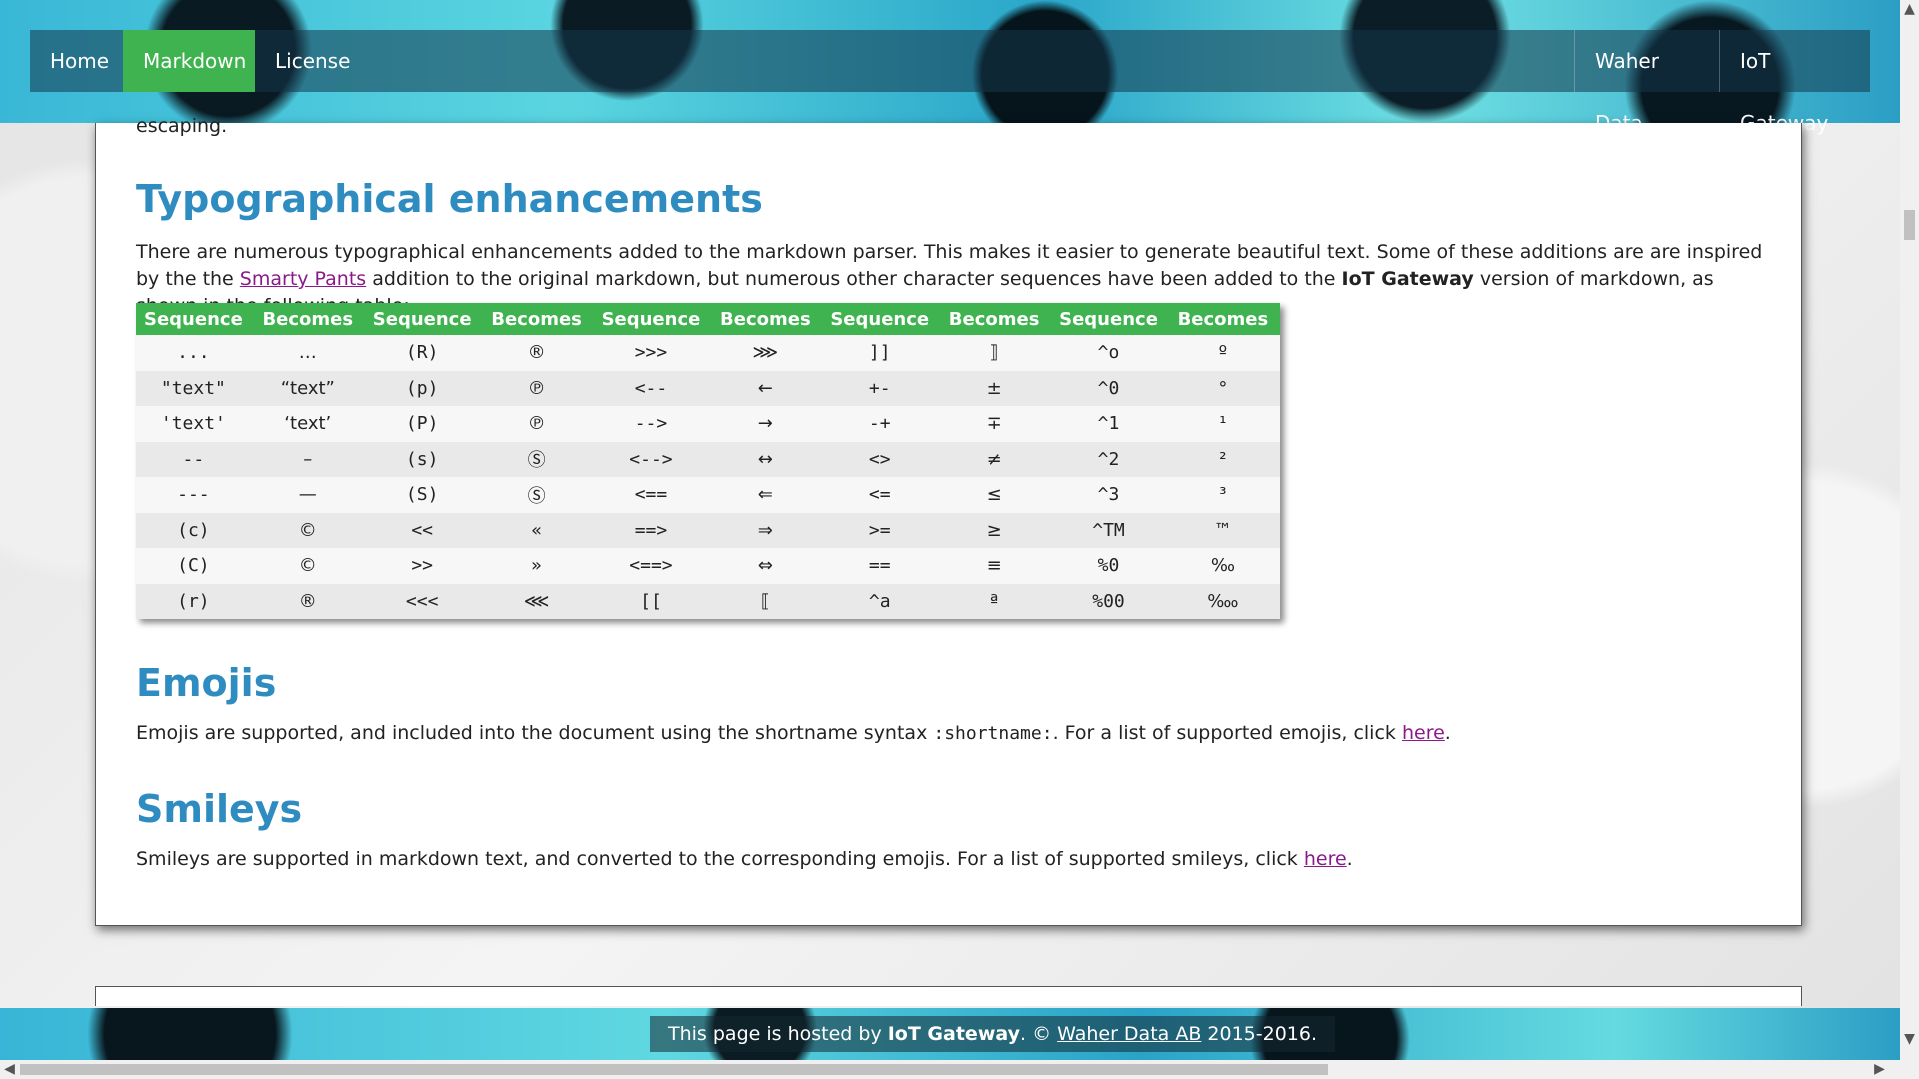  Describe the element at coordinates (1447, 733) in the screenshot. I see `emojis-text-3: .` at that location.